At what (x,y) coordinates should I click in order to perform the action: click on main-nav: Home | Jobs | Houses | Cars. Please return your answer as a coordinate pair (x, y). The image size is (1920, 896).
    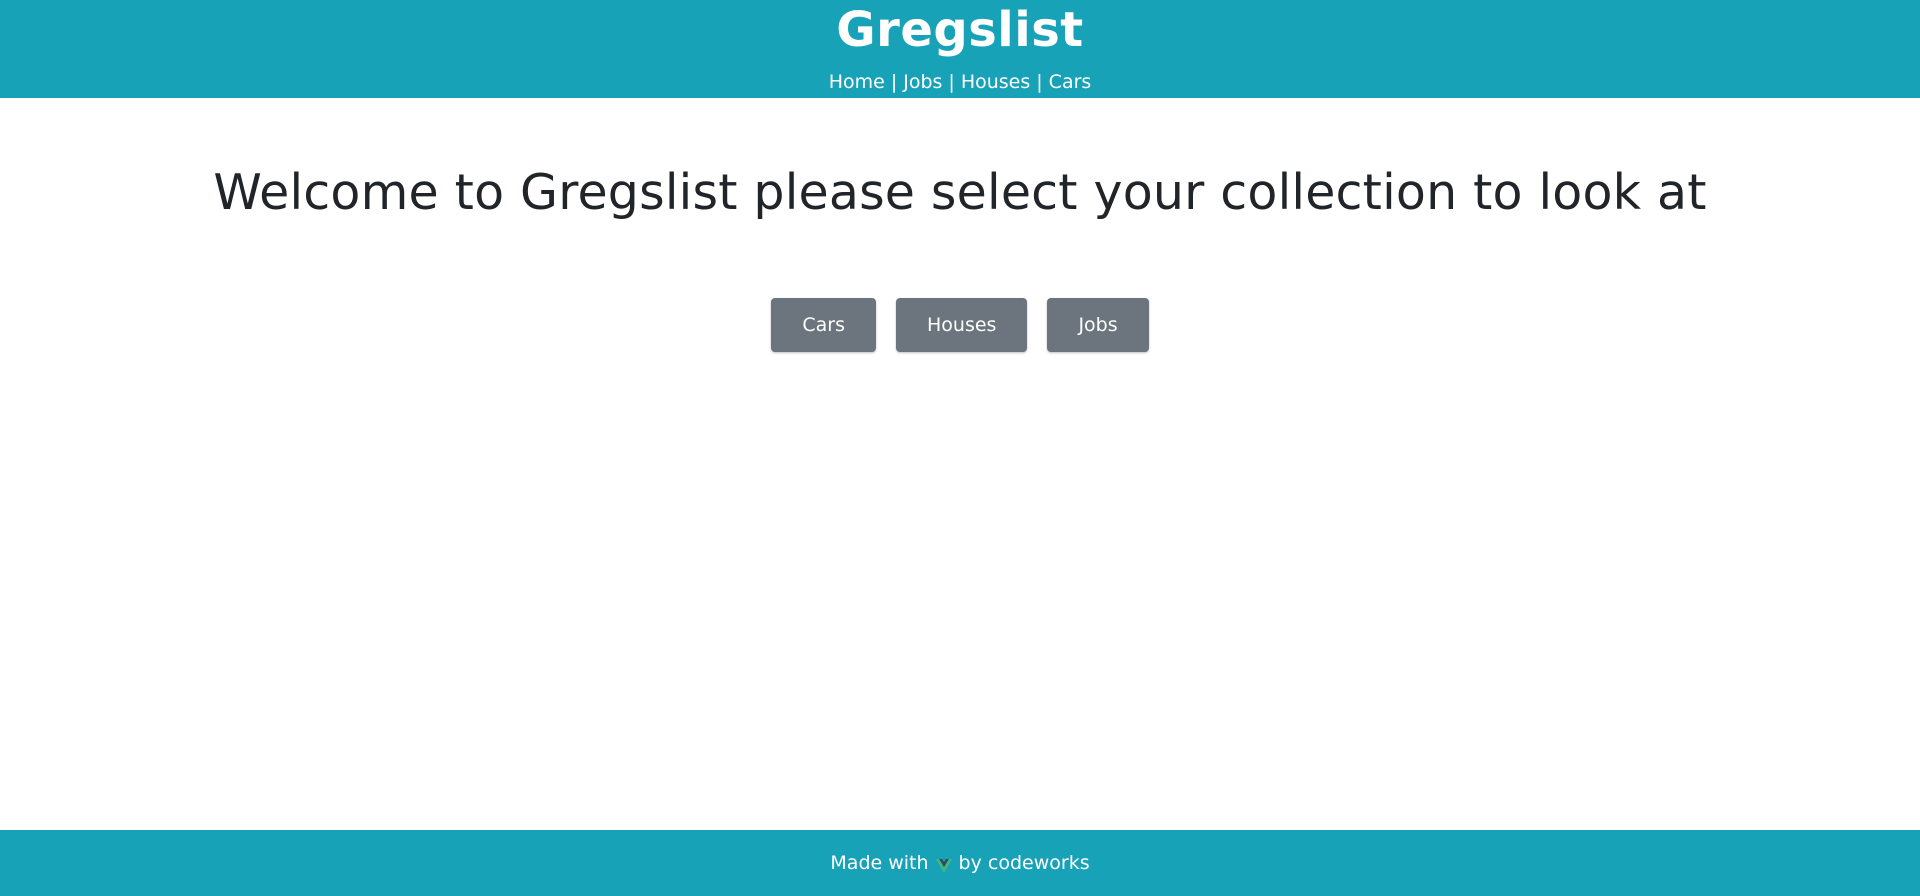
    Looking at the image, I should click on (960, 82).